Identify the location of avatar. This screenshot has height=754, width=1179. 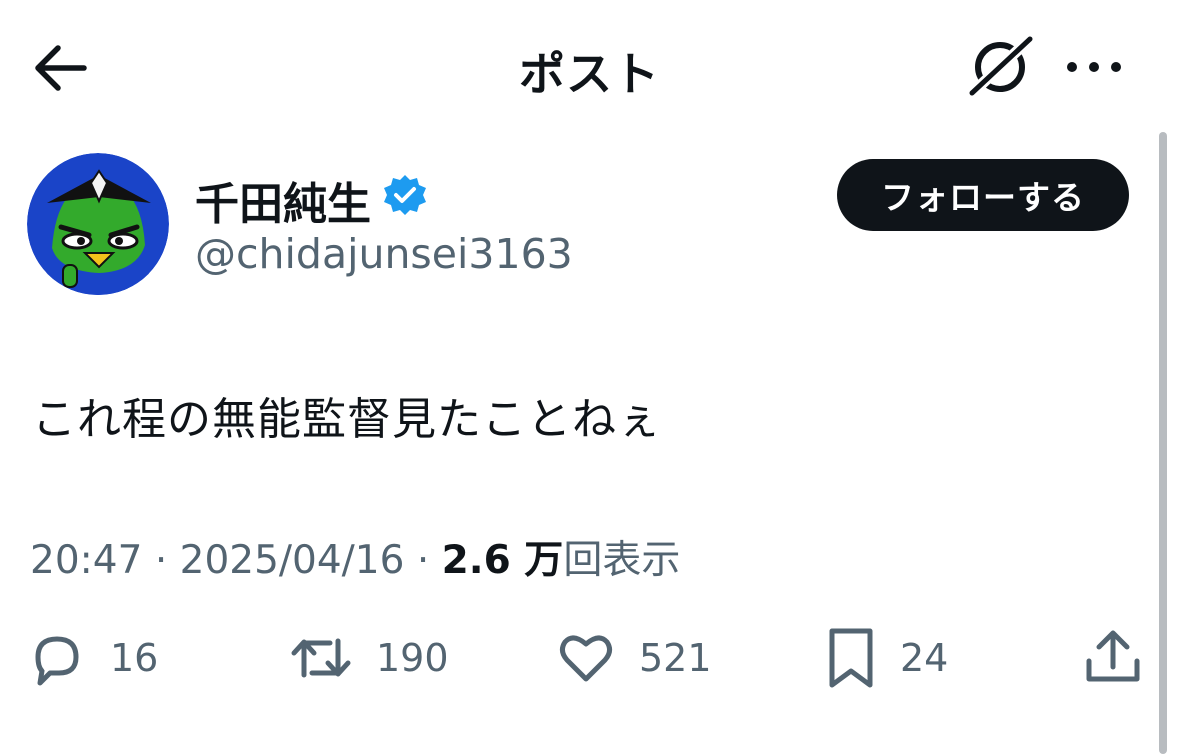
(98, 224).